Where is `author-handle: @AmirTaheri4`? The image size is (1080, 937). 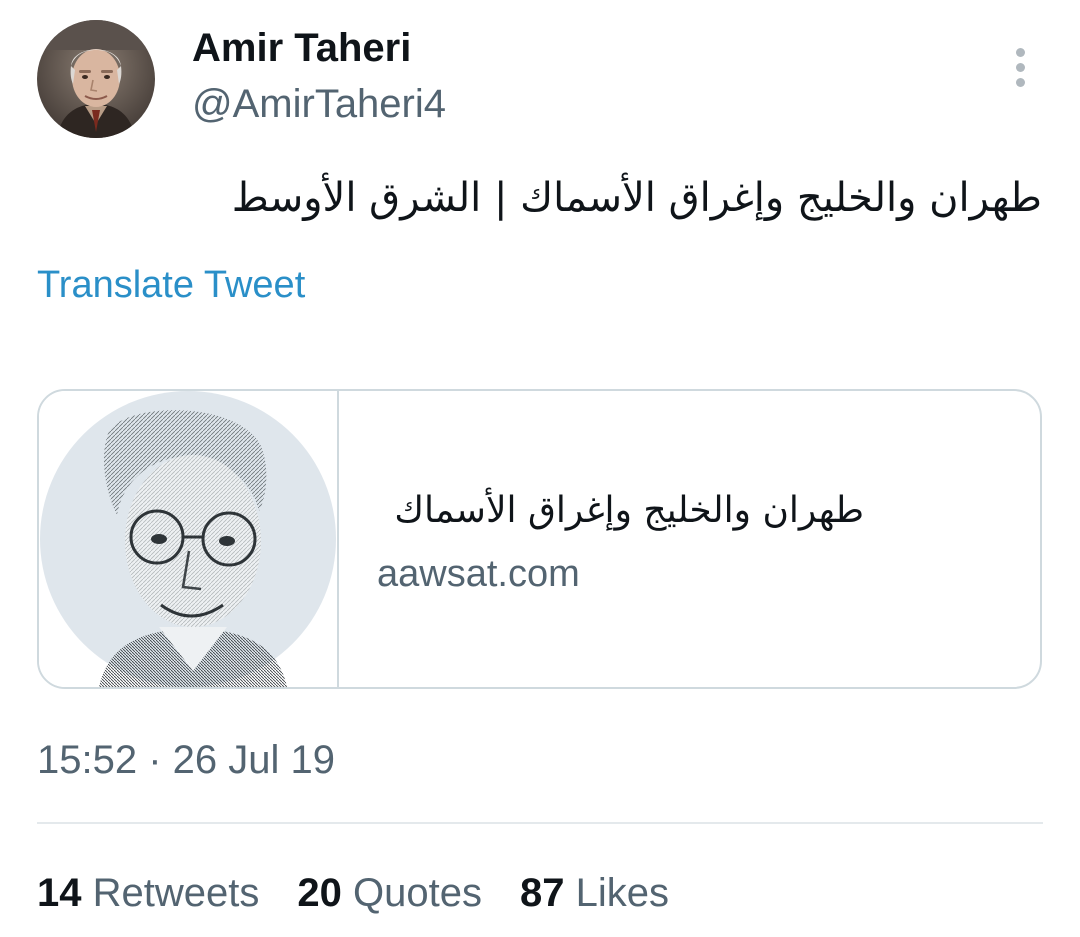 author-handle: @AmirTaheri4 is located at coordinates (319, 104).